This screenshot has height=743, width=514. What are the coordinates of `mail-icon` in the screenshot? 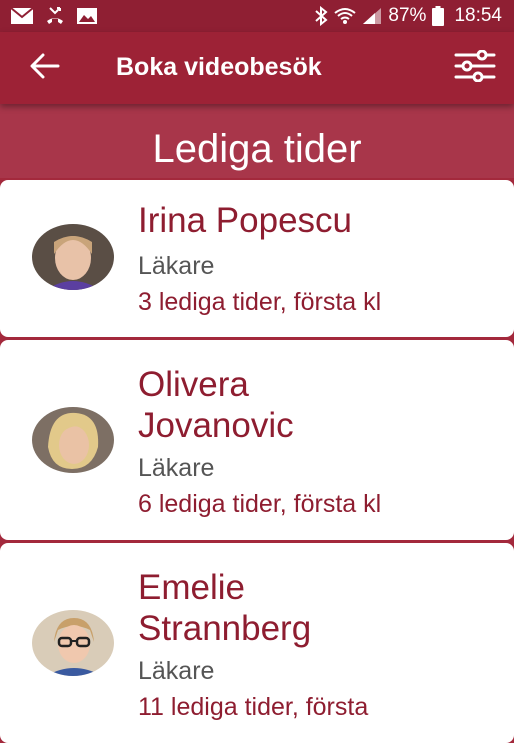 It's located at (22, 16).